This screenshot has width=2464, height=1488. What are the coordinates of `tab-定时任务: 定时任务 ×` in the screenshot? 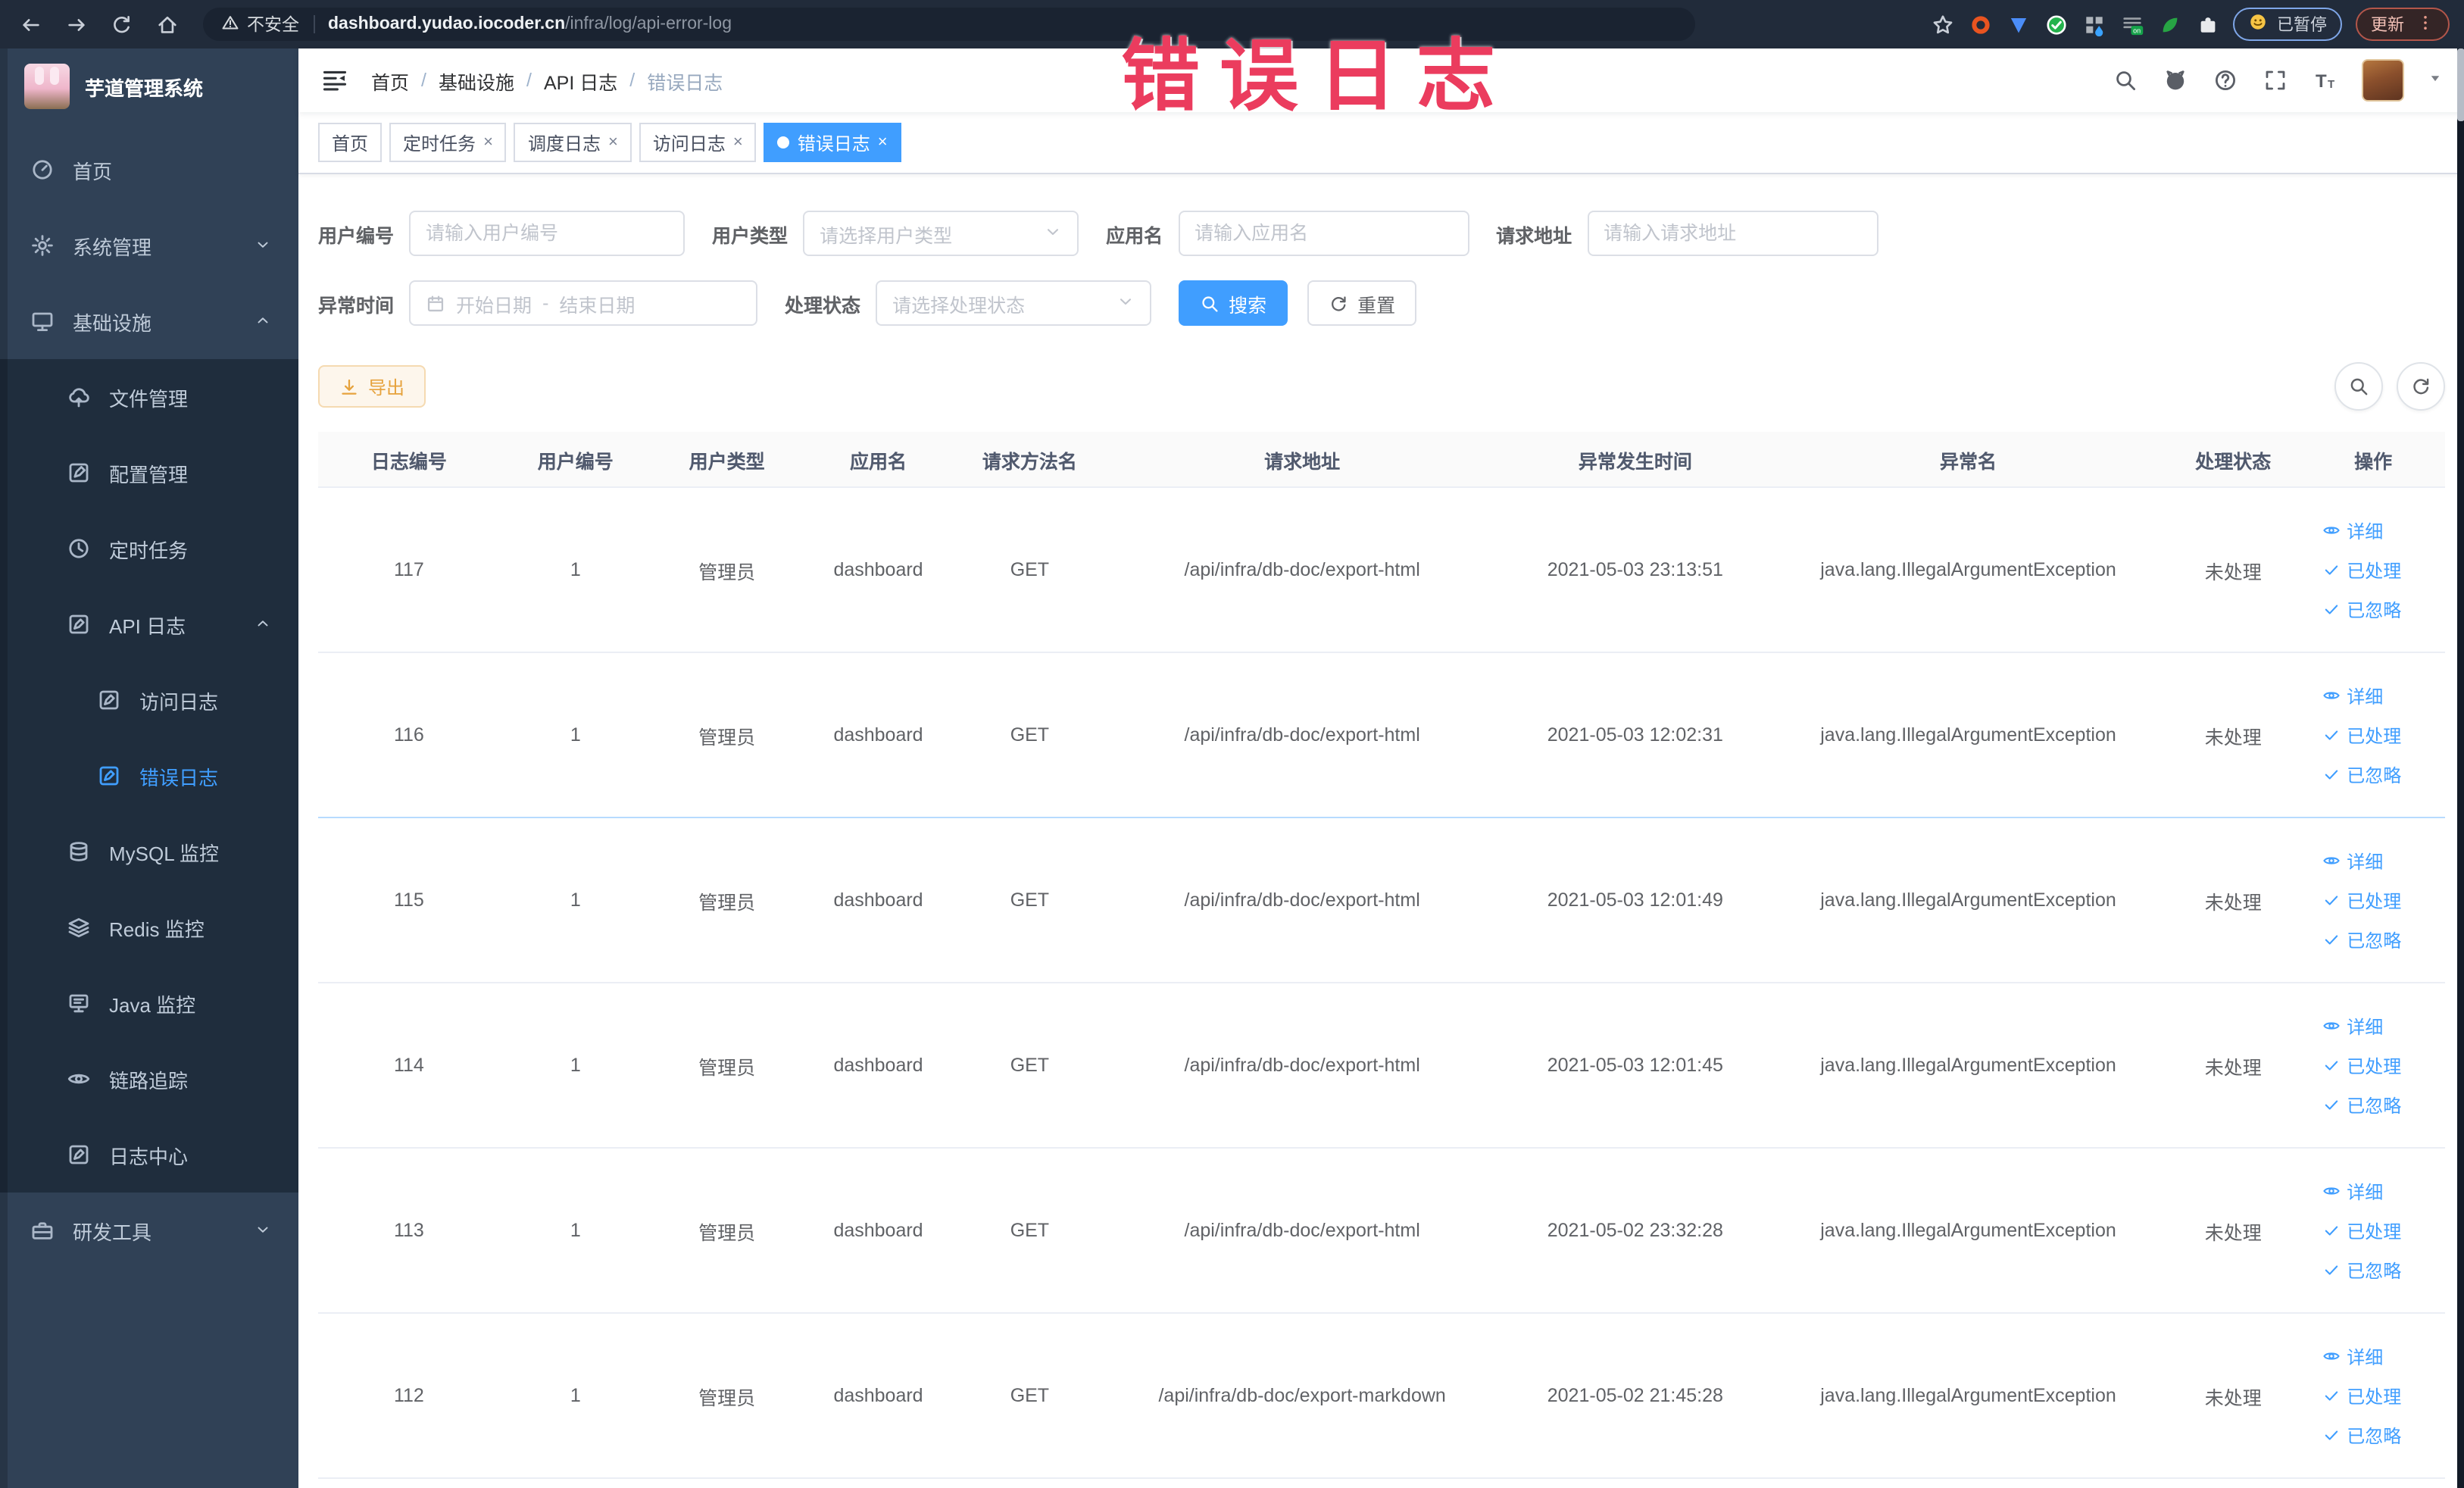 It's located at (448, 142).